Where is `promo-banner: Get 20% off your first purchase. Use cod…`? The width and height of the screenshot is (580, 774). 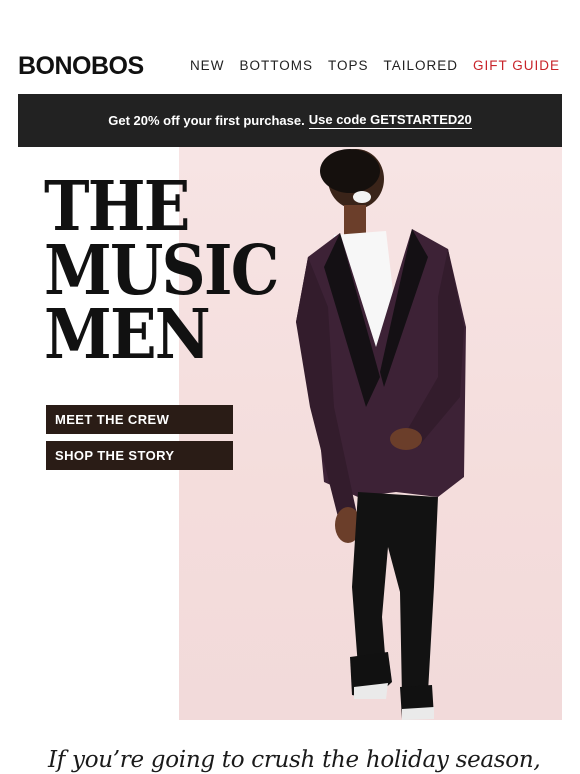
promo-banner: Get 20% off your first purchase. Use cod… is located at coordinates (290, 120).